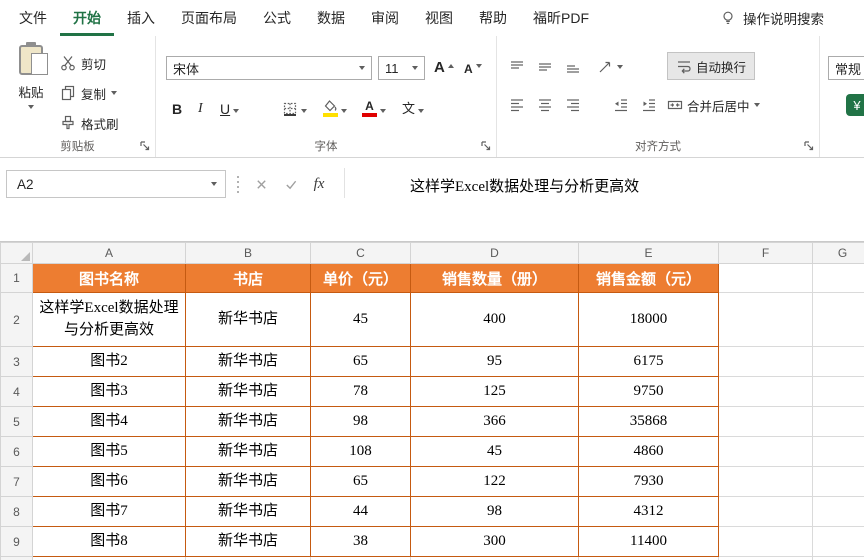 The height and width of the screenshot is (560, 864). I want to click on enter-button, so click(291, 184).